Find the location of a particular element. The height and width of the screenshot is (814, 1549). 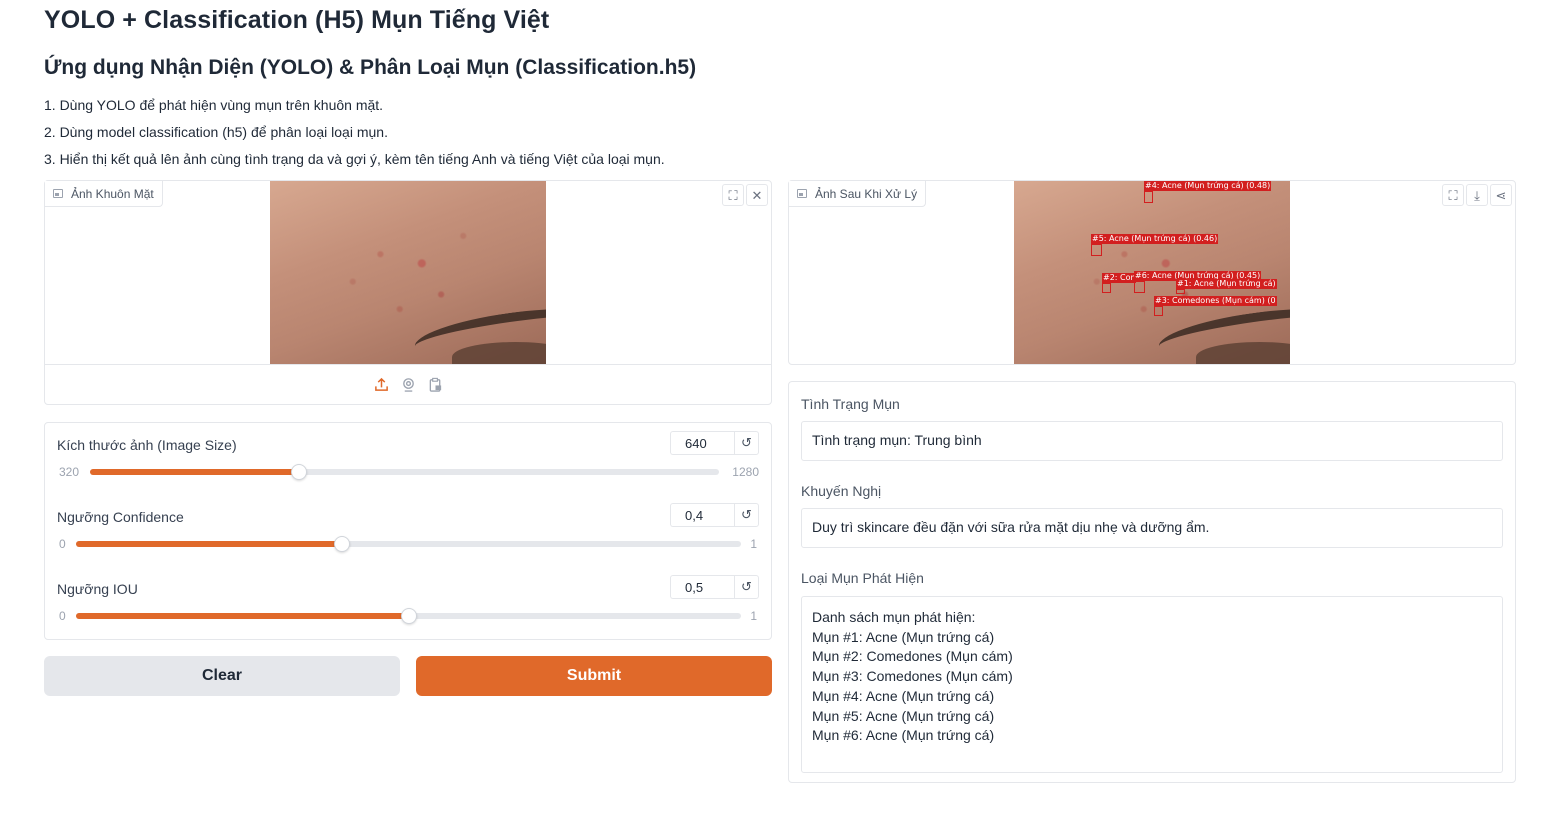

webcam-icon is located at coordinates (408, 384).